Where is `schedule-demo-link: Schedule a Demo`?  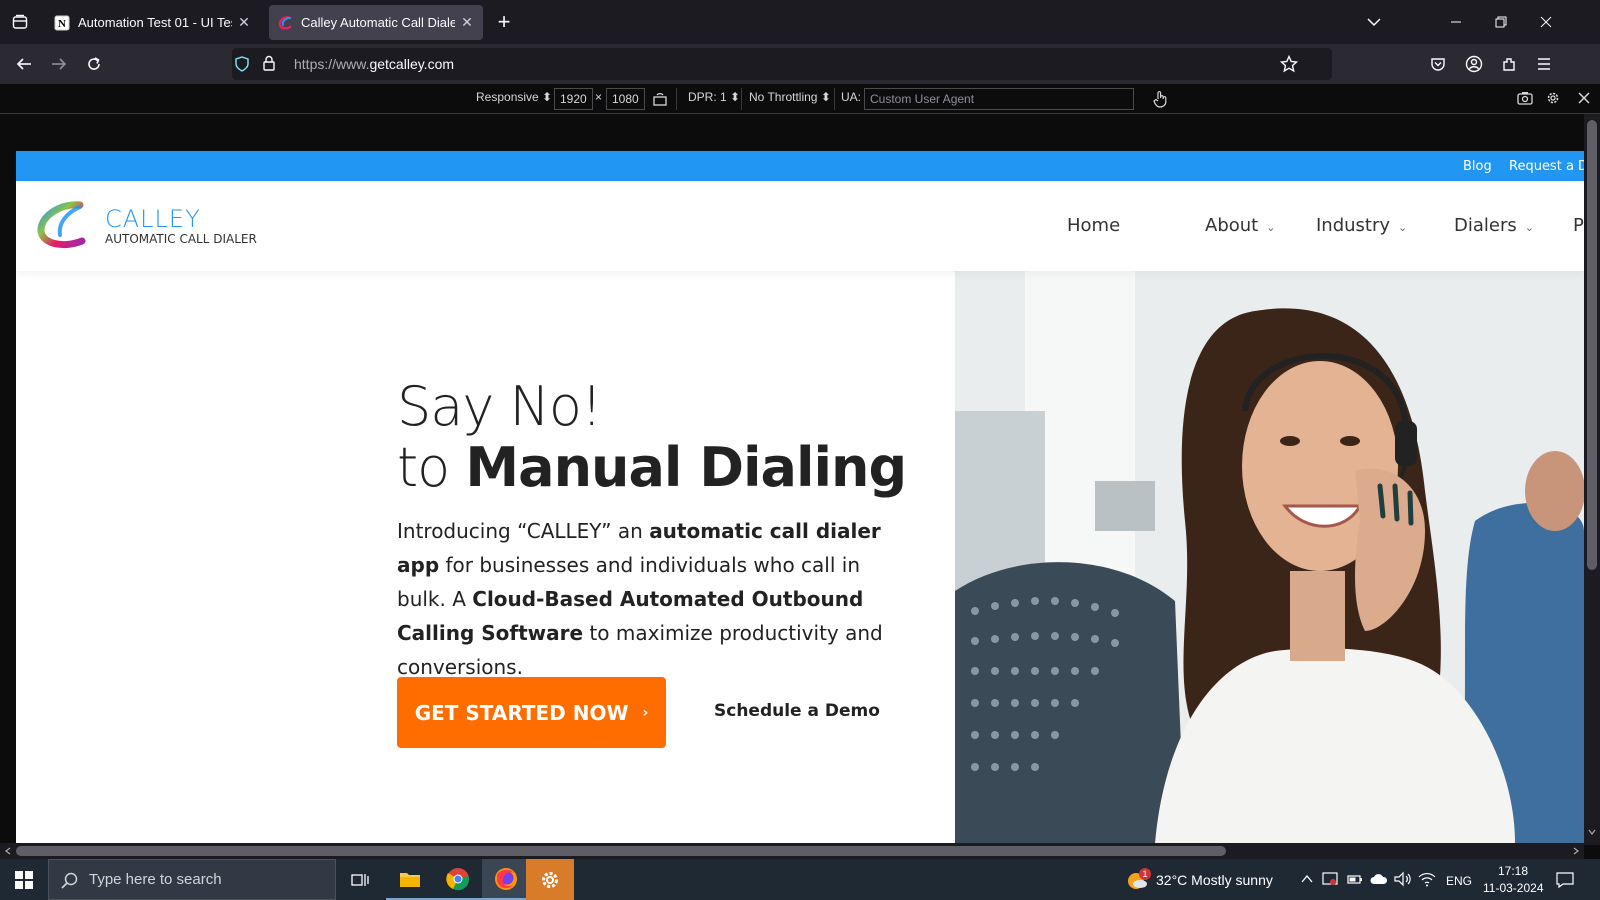 schedule-demo-link: Schedule a Demo is located at coordinates (797, 711).